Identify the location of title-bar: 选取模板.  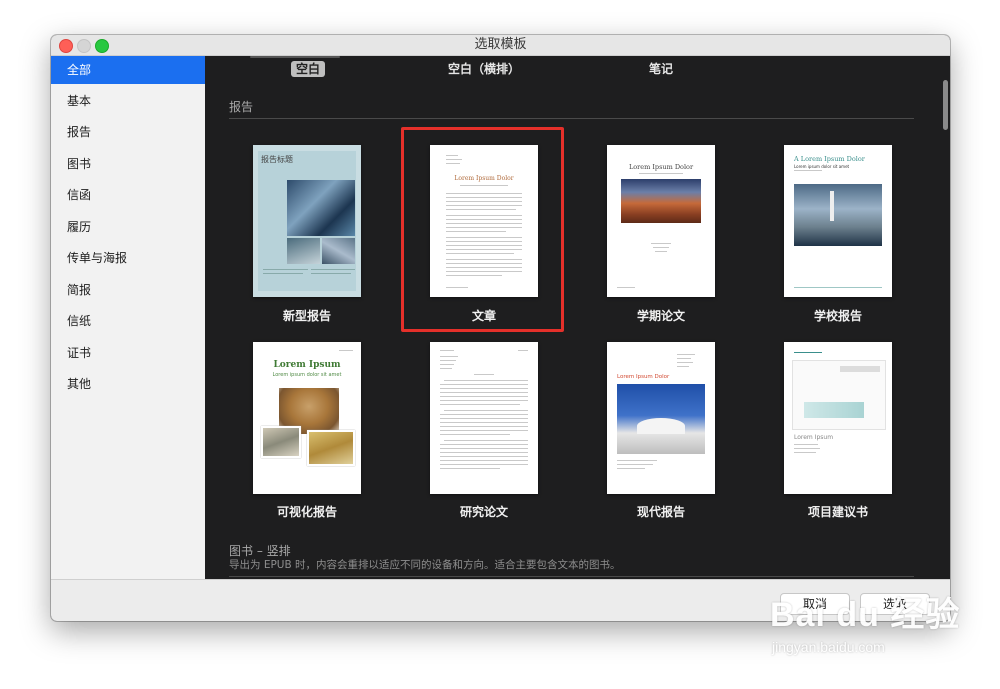
(500, 45).